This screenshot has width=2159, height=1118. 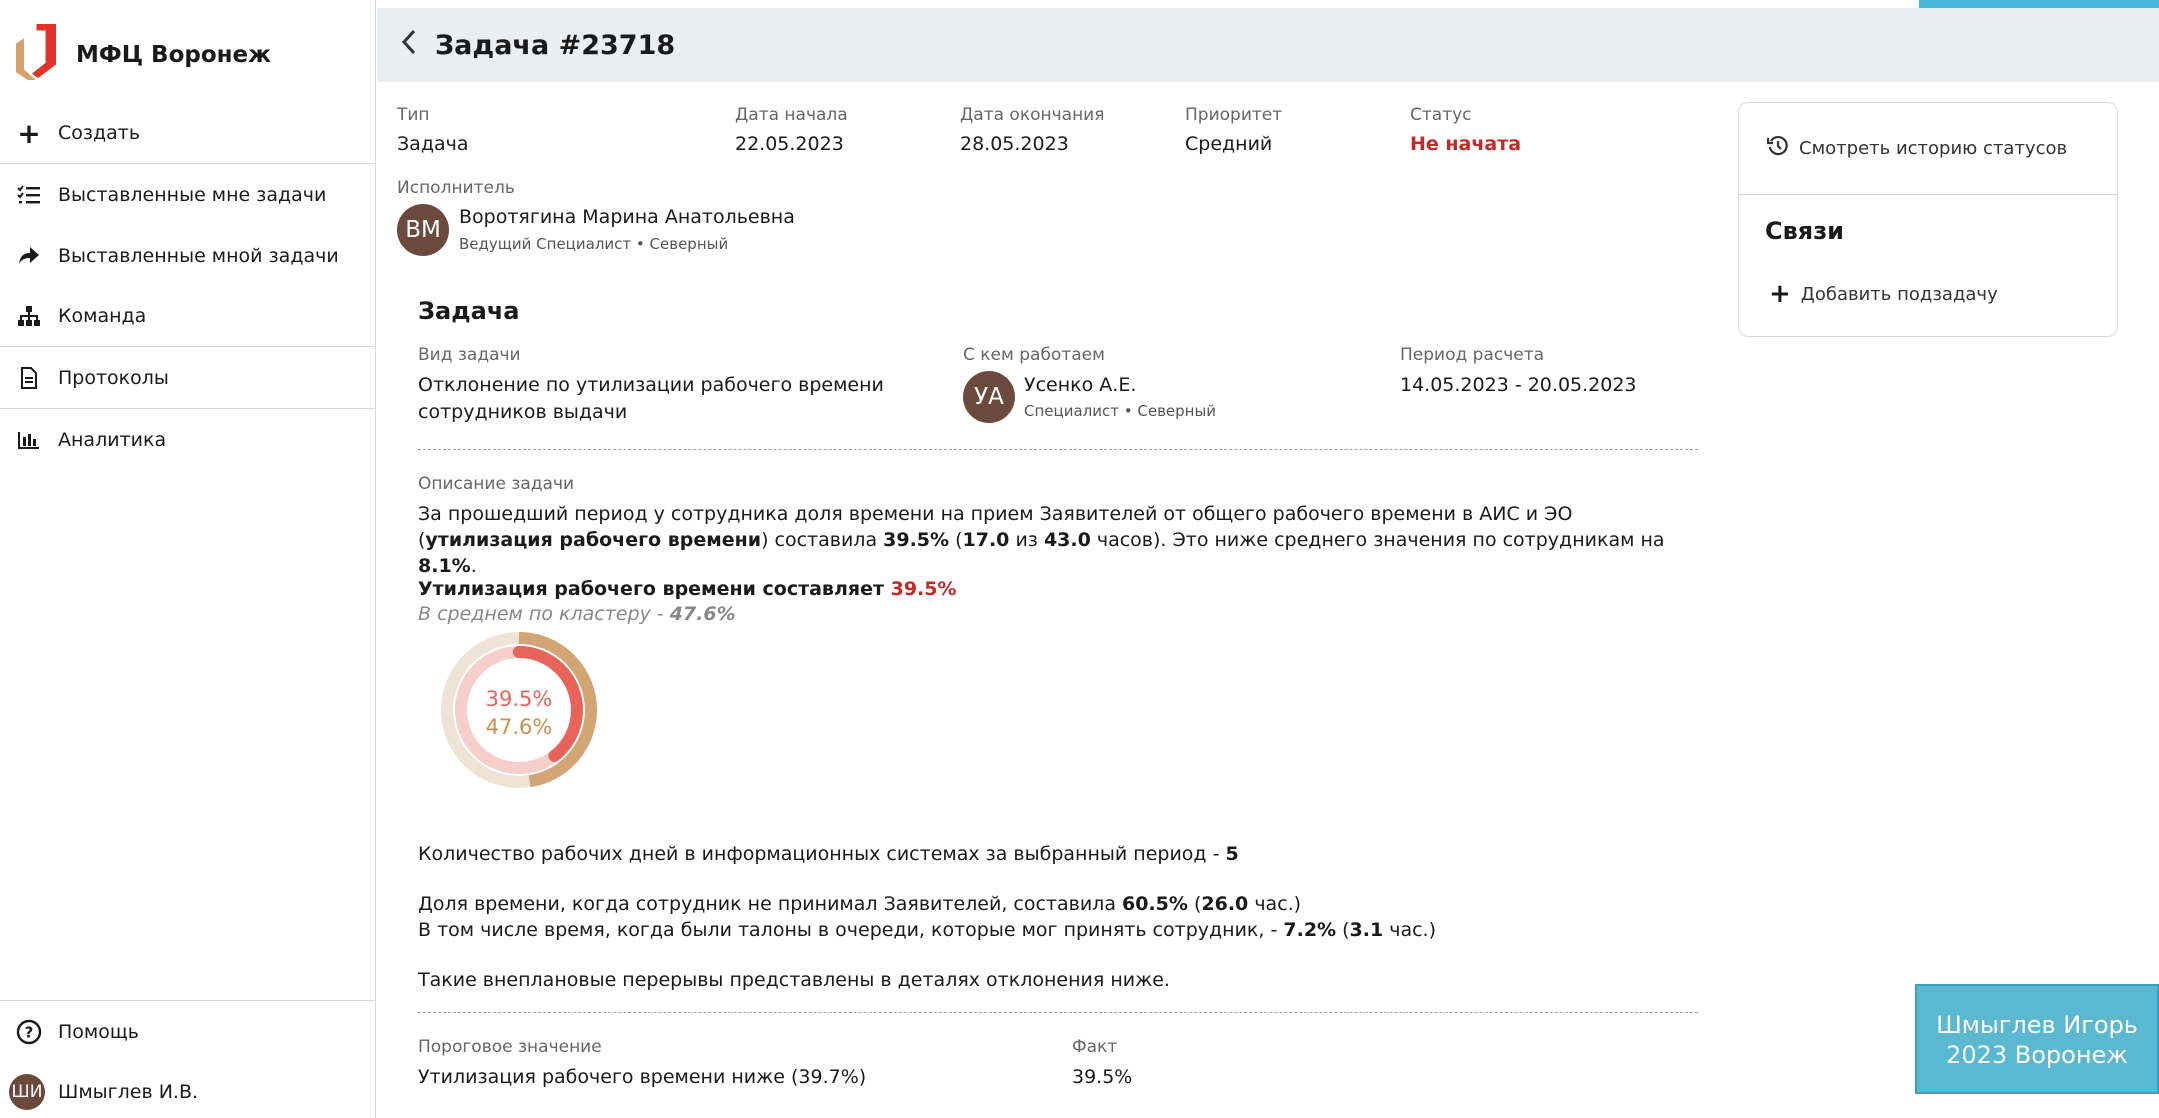 What do you see at coordinates (1466, 144) in the screenshot?
I see `status-badge: Не начата` at bounding box center [1466, 144].